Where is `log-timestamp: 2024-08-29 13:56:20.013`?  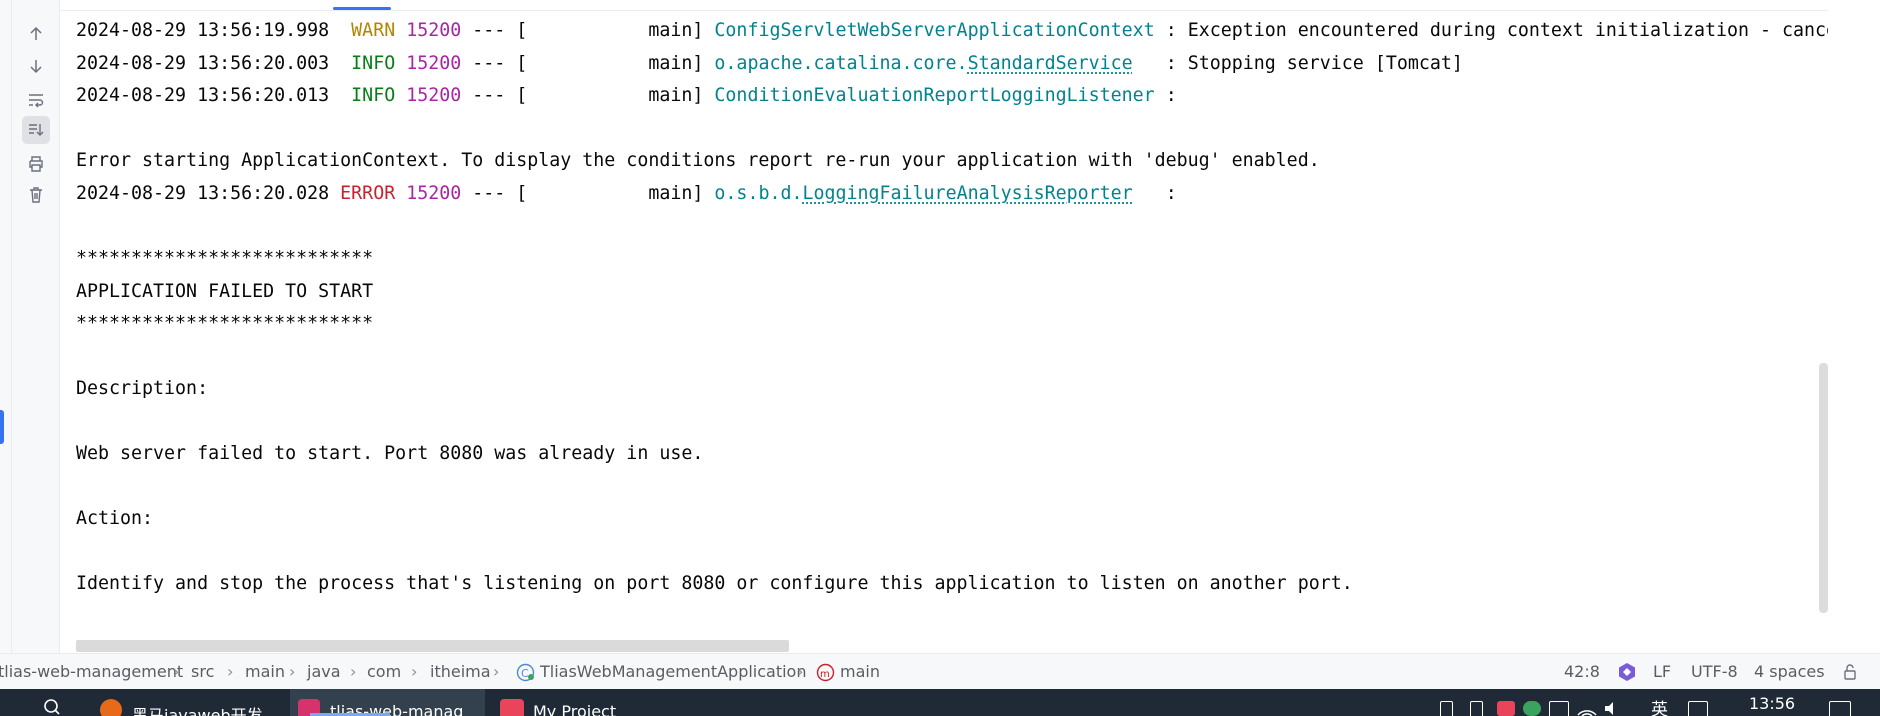 log-timestamp: 2024-08-29 13:56:20.013 is located at coordinates (203, 95).